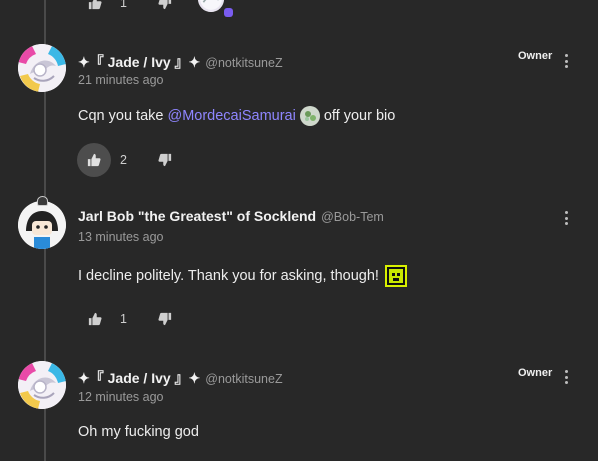  Describe the element at coordinates (42, 201) in the screenshot. I see `crown-icon` at that location.